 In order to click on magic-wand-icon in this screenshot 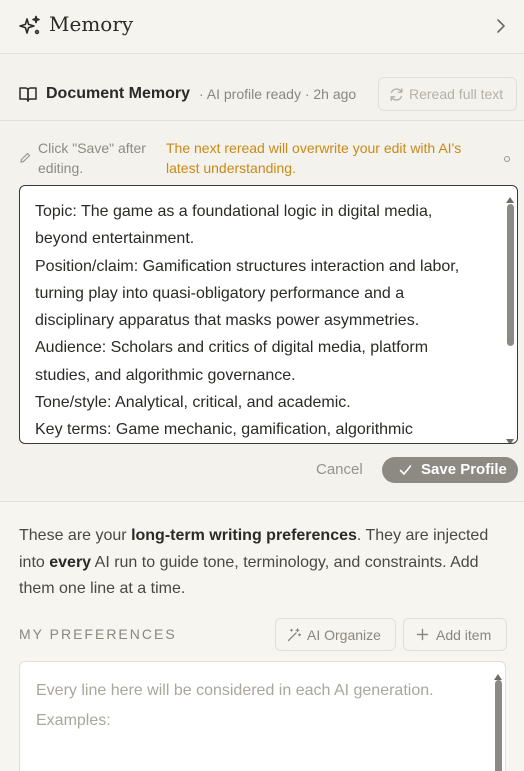, I will do `click(294, 635)`.